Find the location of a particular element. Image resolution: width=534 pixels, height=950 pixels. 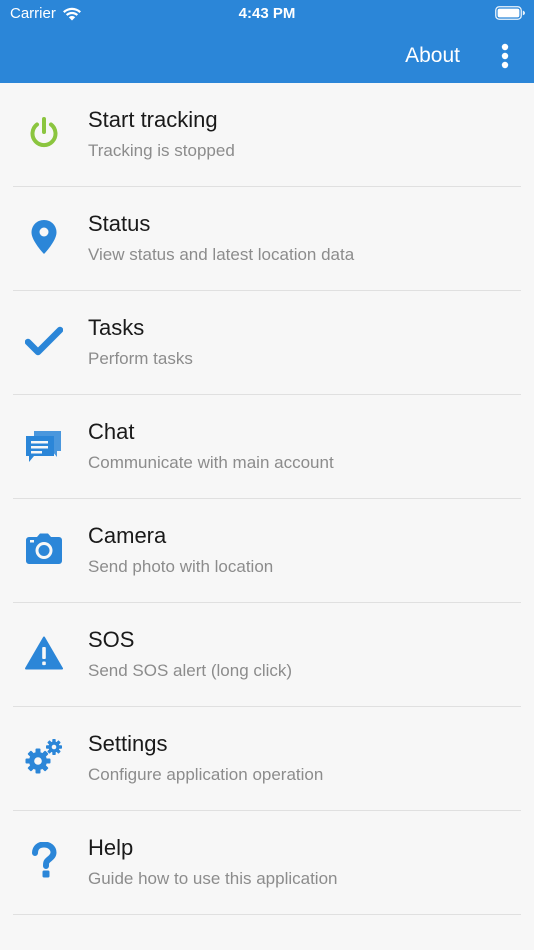

battery-icon is located at coordinates (510, 13).